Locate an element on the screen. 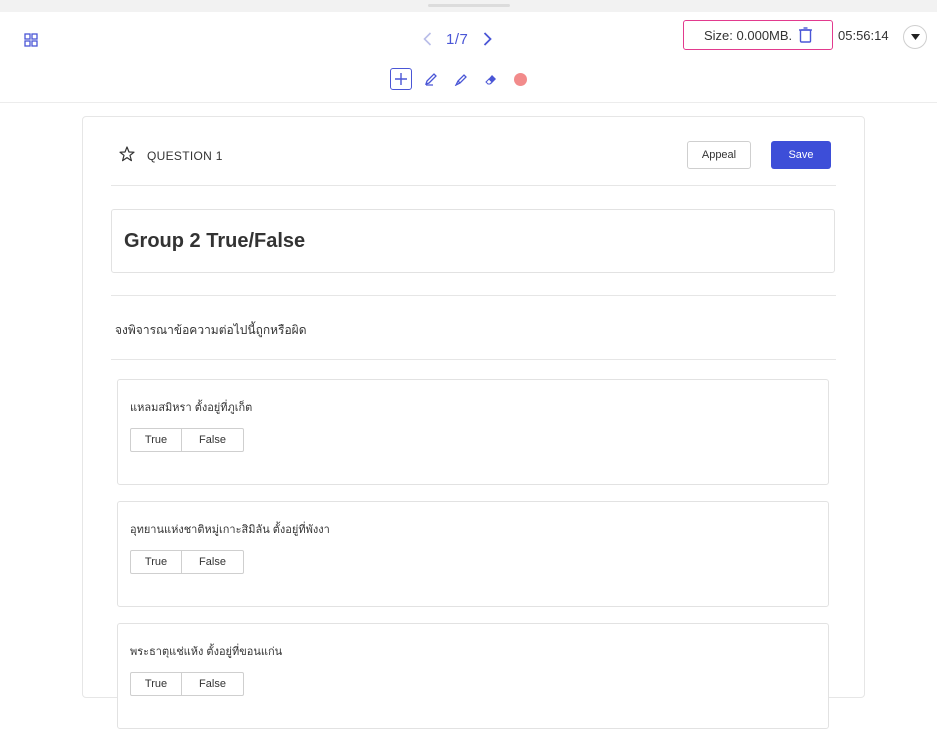 The height and width of the screenshot is (729, 937). next-page-button is located at coordinates (487, 39).